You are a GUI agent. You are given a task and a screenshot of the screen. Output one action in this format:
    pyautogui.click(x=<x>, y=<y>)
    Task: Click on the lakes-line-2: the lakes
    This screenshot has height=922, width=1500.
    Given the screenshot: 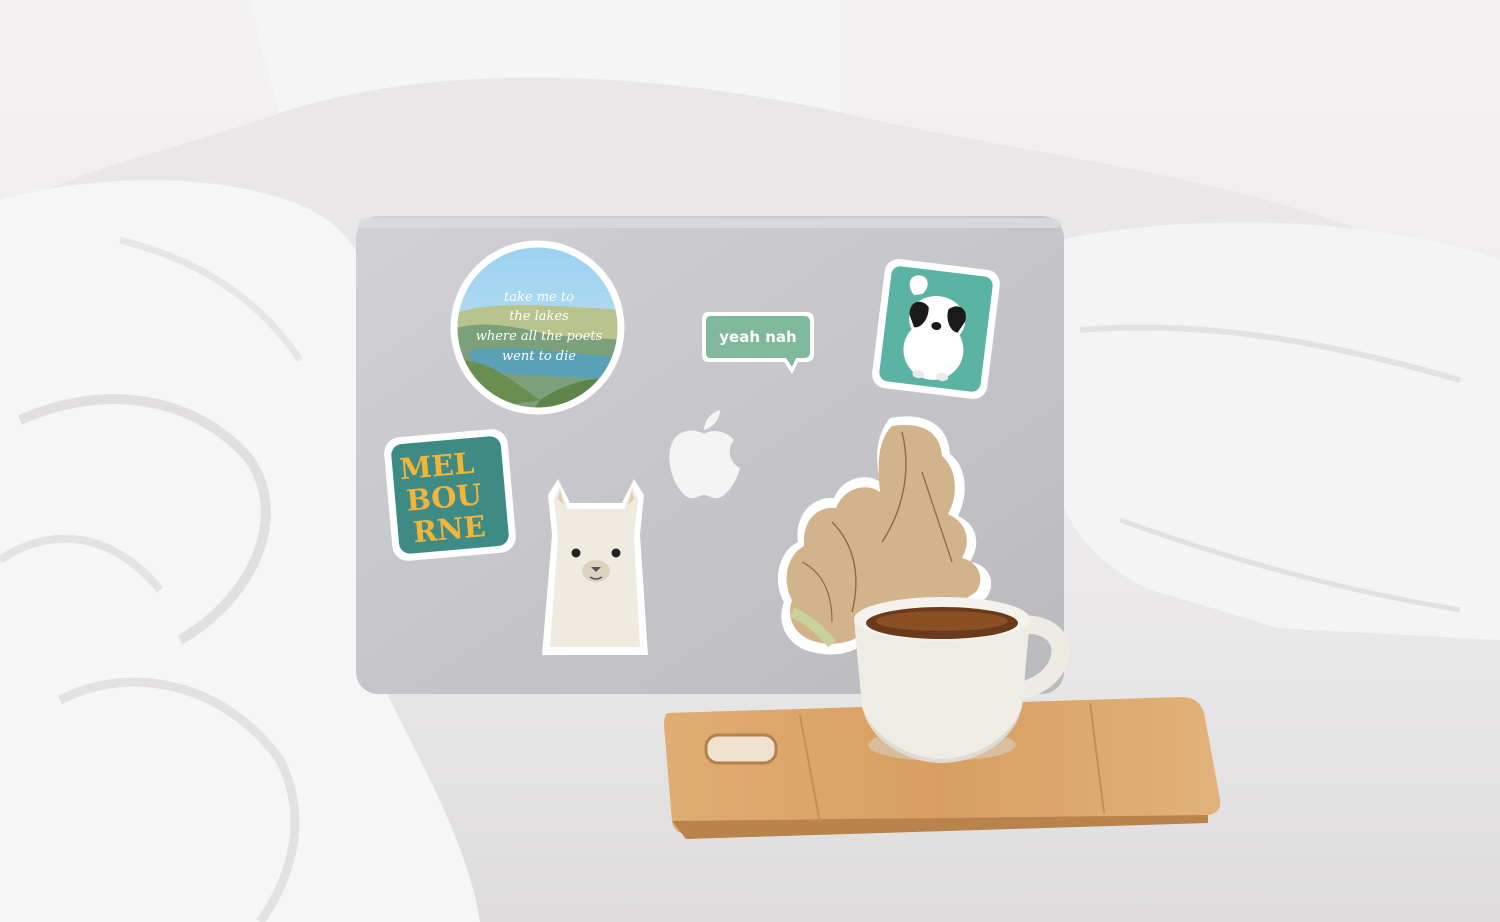 What is the action you would take?
    pyautogui.click(x=539, y=316)
    